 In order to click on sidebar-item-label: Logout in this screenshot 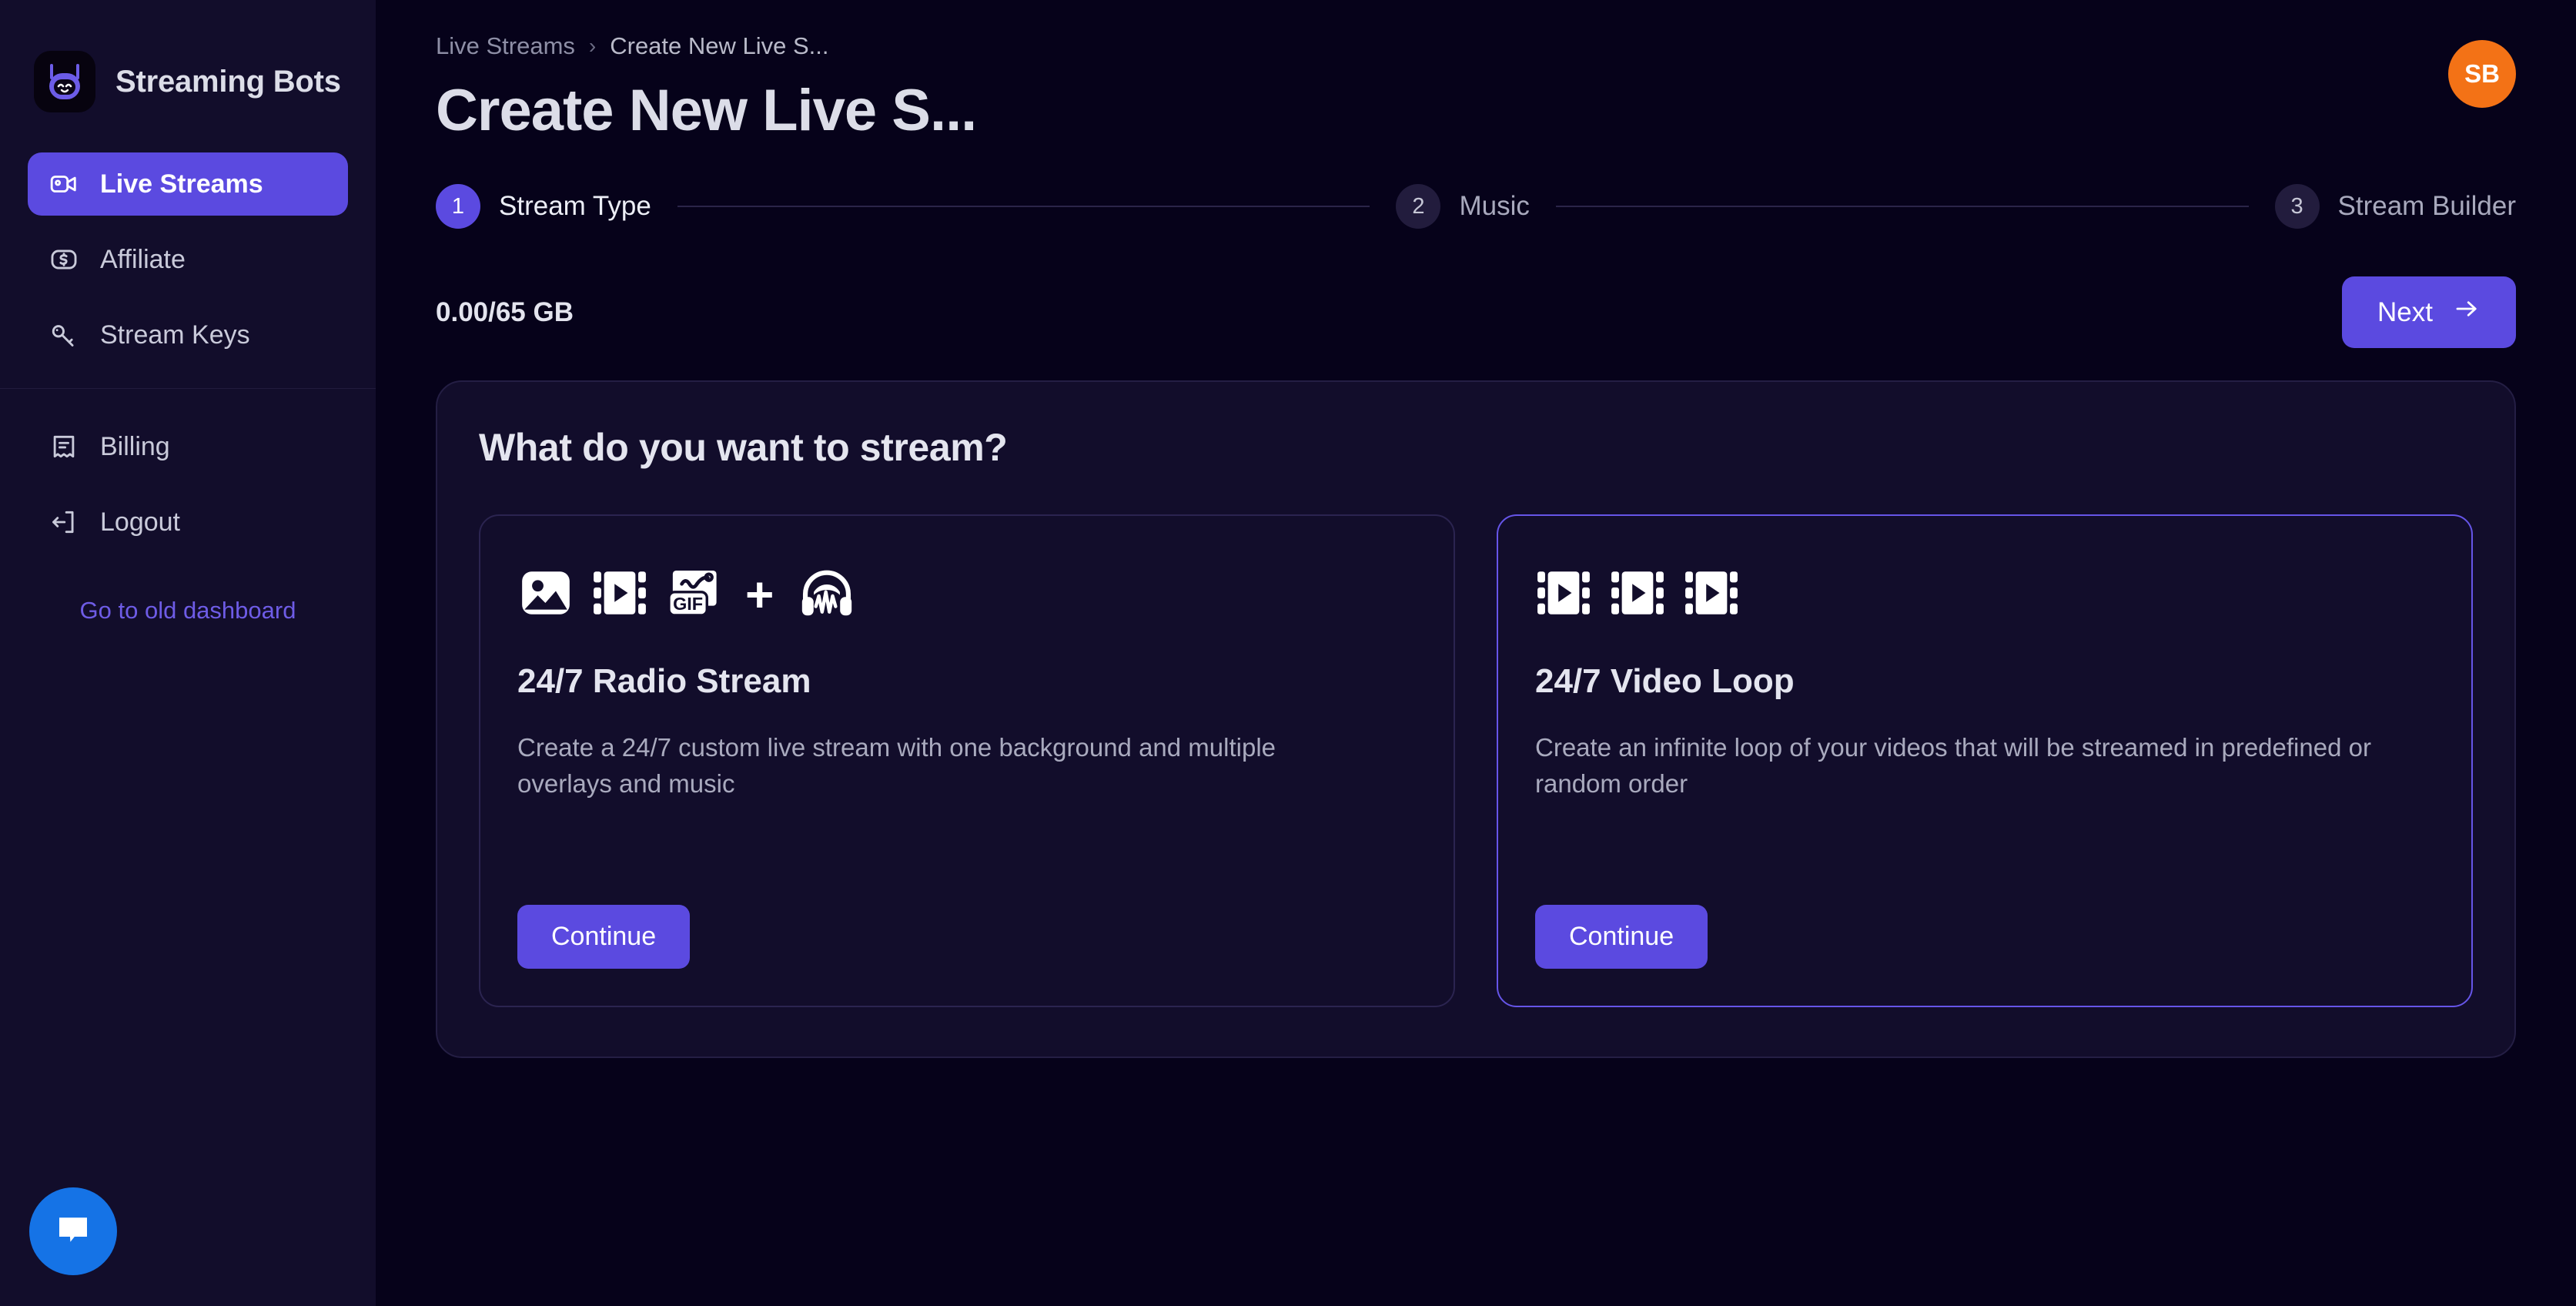, I will do `click(140, 522)`.